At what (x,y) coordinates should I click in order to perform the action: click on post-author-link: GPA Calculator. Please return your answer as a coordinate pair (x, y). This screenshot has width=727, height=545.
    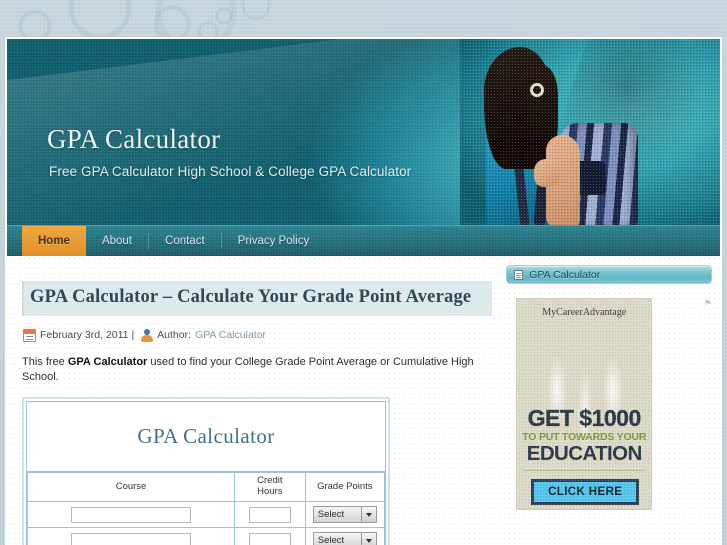
    Looking at the image, I should click on (230, 335).